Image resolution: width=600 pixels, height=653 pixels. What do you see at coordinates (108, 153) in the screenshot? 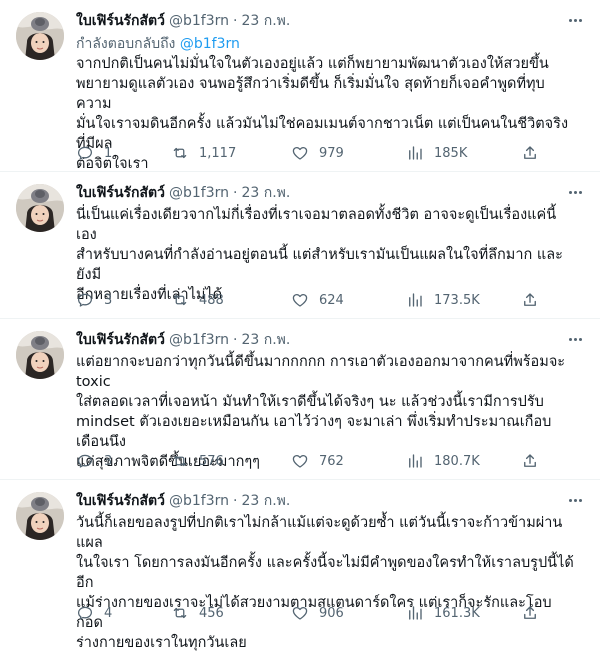
I see `reply-count: 1` at bounding box center [108, 153].